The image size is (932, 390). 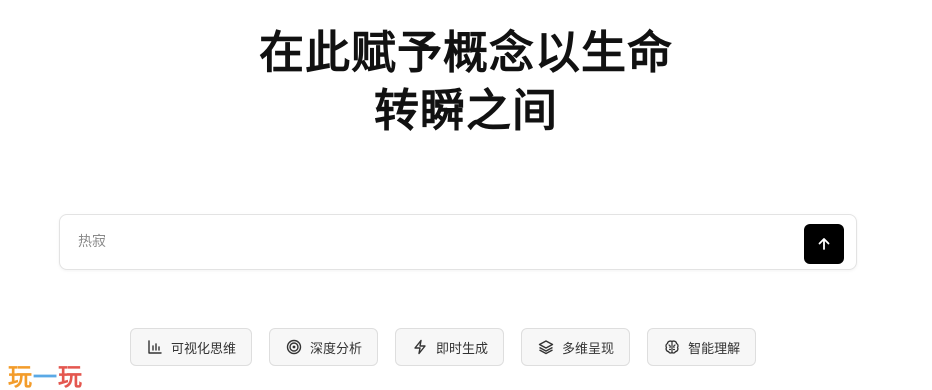 I want to click on layers-icon, so click(x=546, y=347).